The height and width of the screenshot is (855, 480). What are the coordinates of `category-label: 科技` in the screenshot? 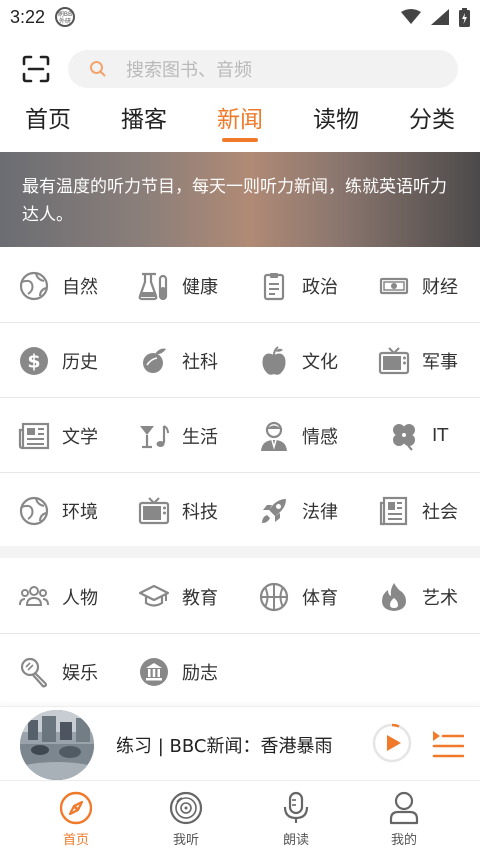 It's located at (200, 512).